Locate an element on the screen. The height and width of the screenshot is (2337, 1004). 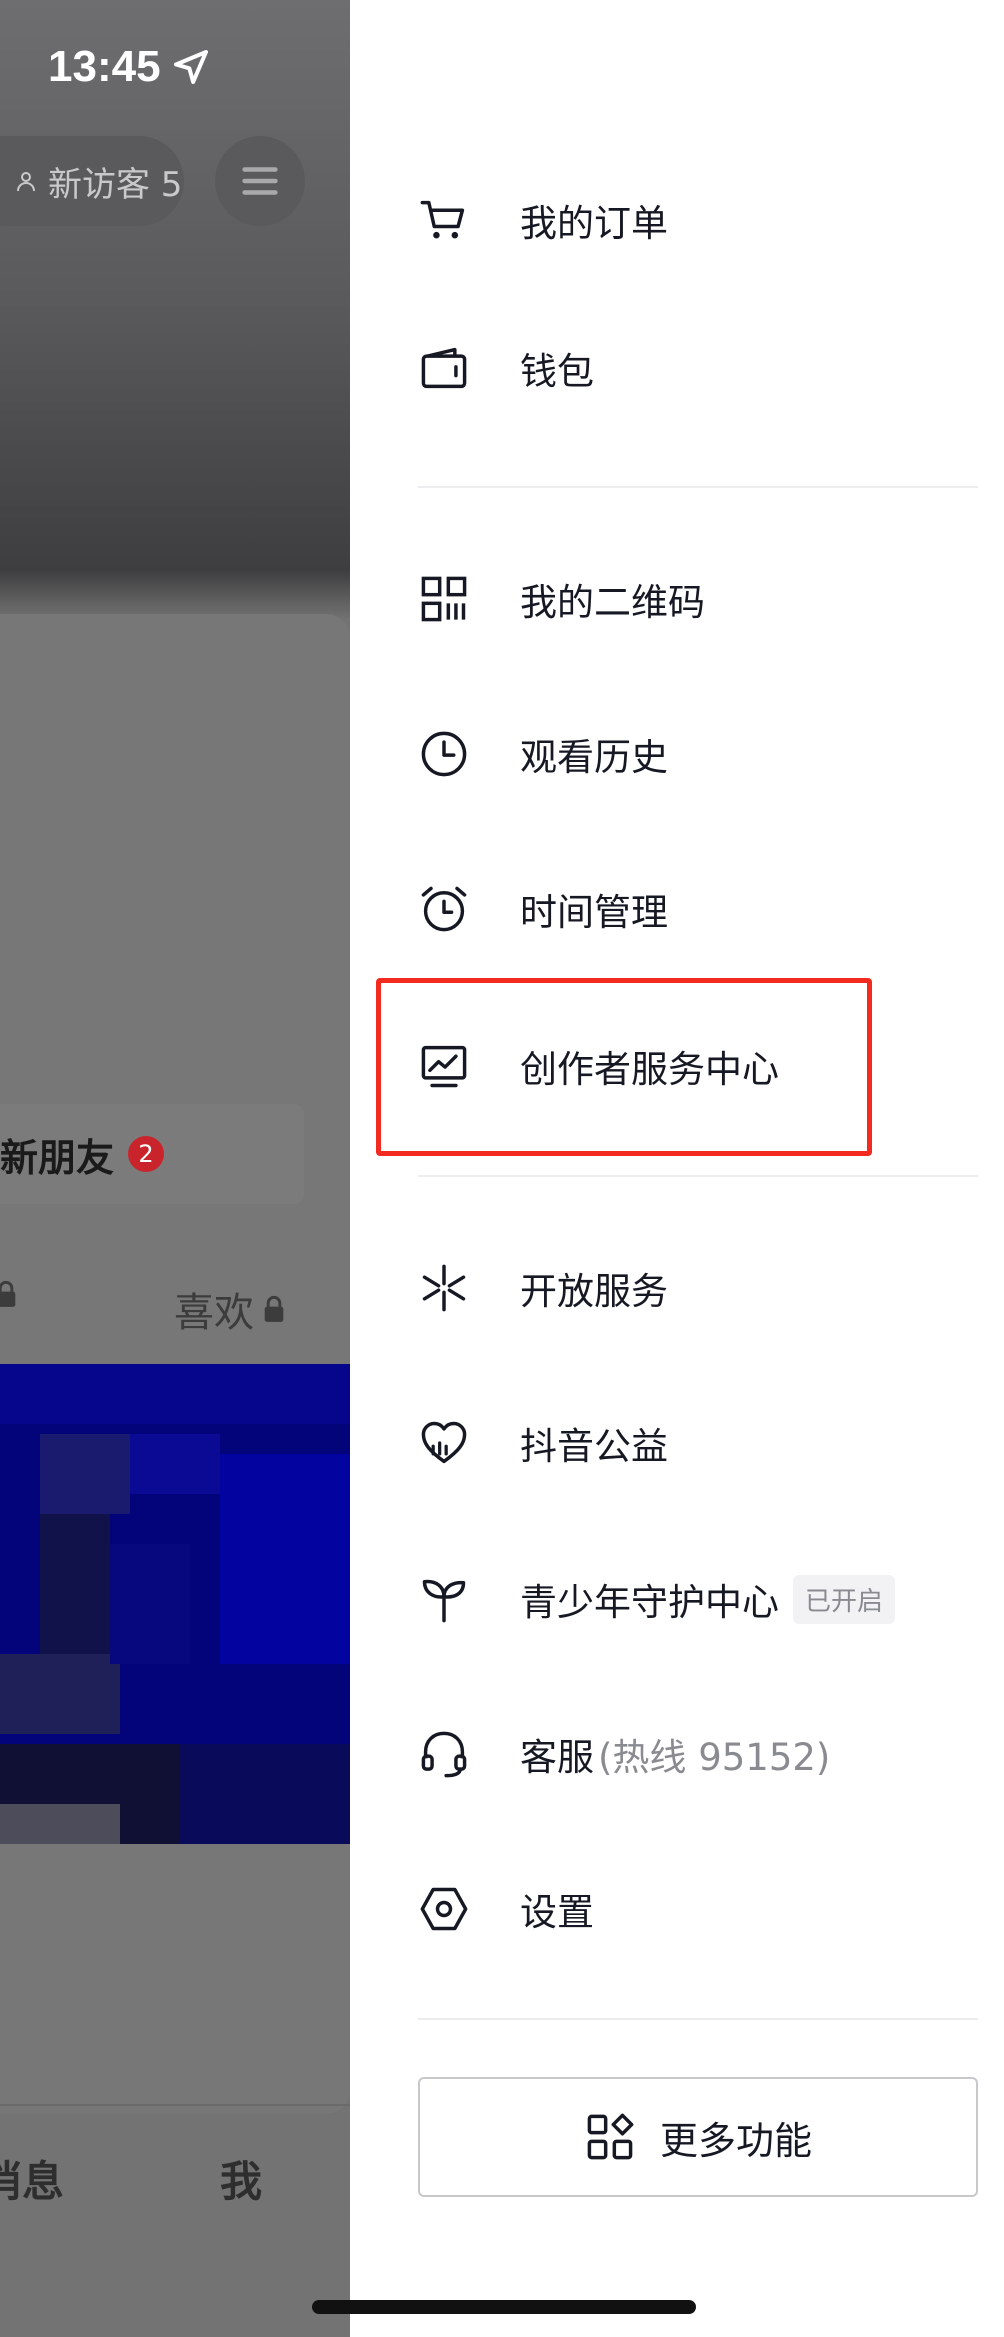
menu-item-label: 青少年守护中心 is located at coordinates (649, 1602).